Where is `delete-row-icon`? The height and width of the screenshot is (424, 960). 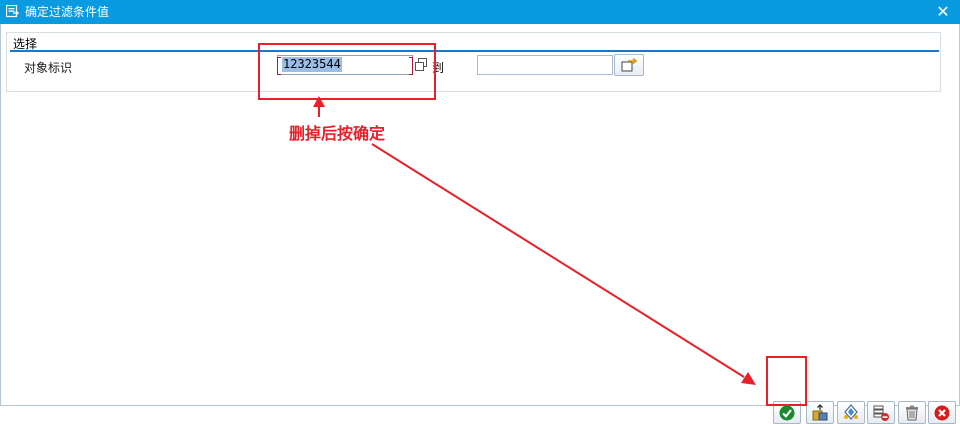
delete-row-icon is located at coordinates (881, 413).